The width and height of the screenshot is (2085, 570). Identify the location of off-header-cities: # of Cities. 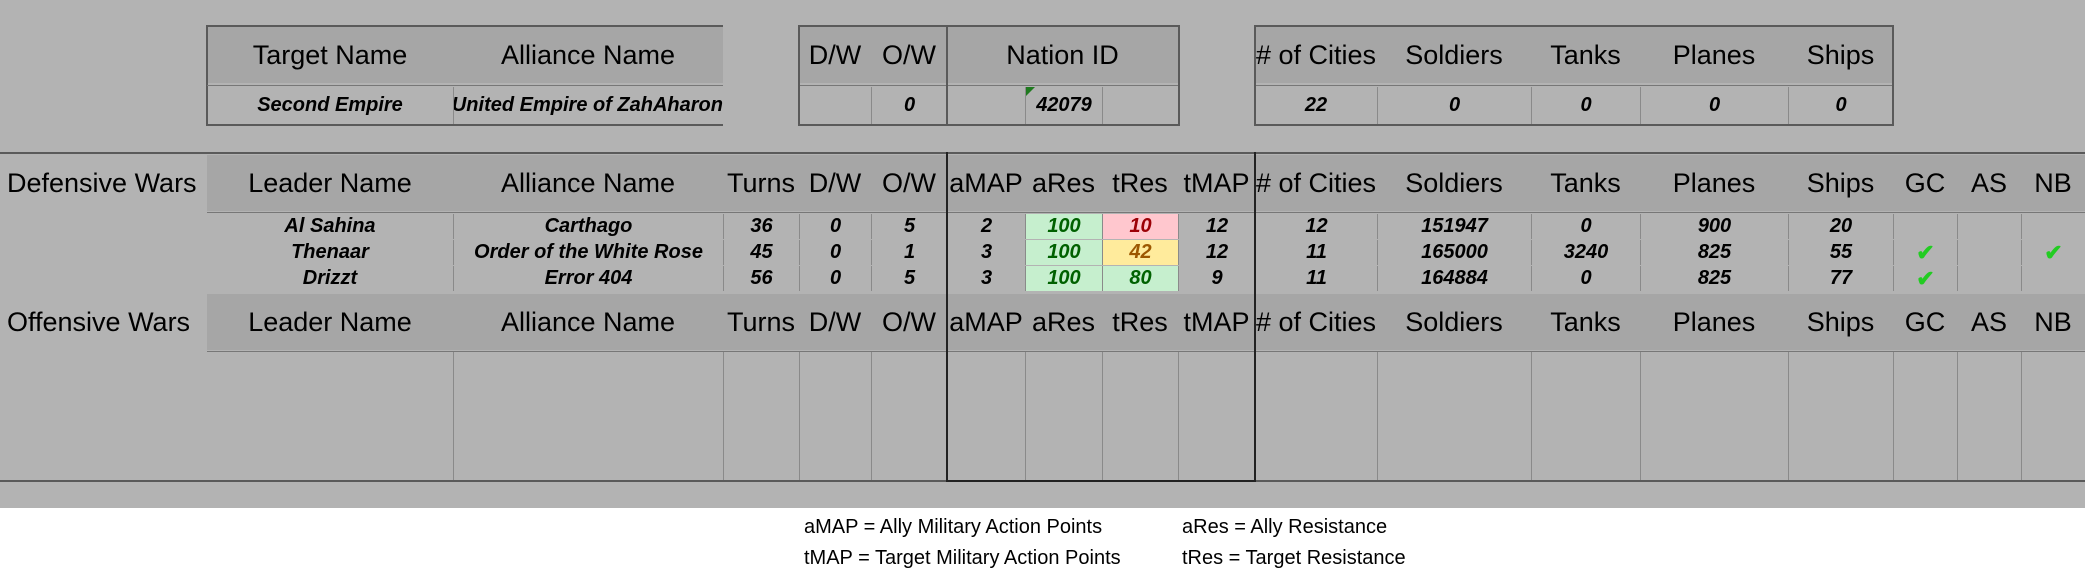
(1316, 322).